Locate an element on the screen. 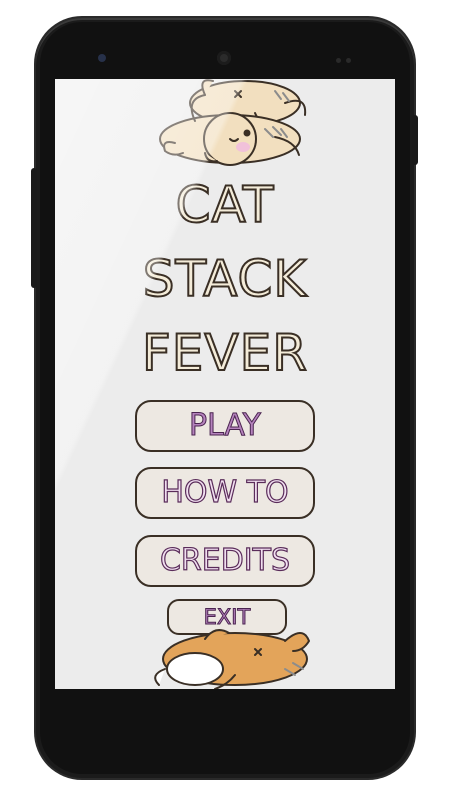 The image size is (454, 807). play-button: PLAY is located at coordinates (225, 426).